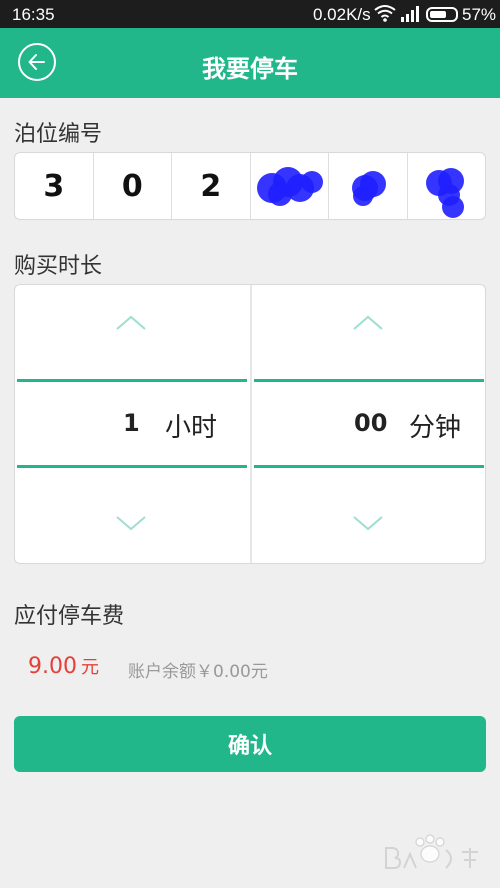 The image size is (500, 888). I want to click on app-header: 我要停车, so click(250, 63).